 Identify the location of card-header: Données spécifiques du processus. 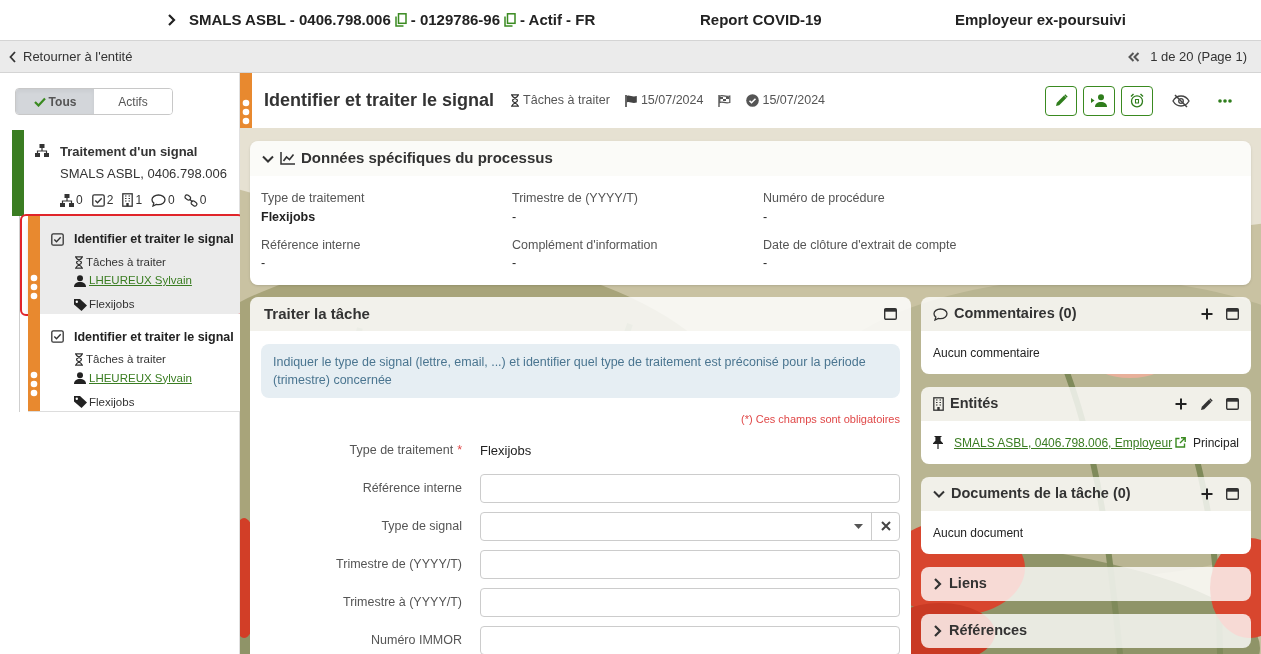
(750, 158).